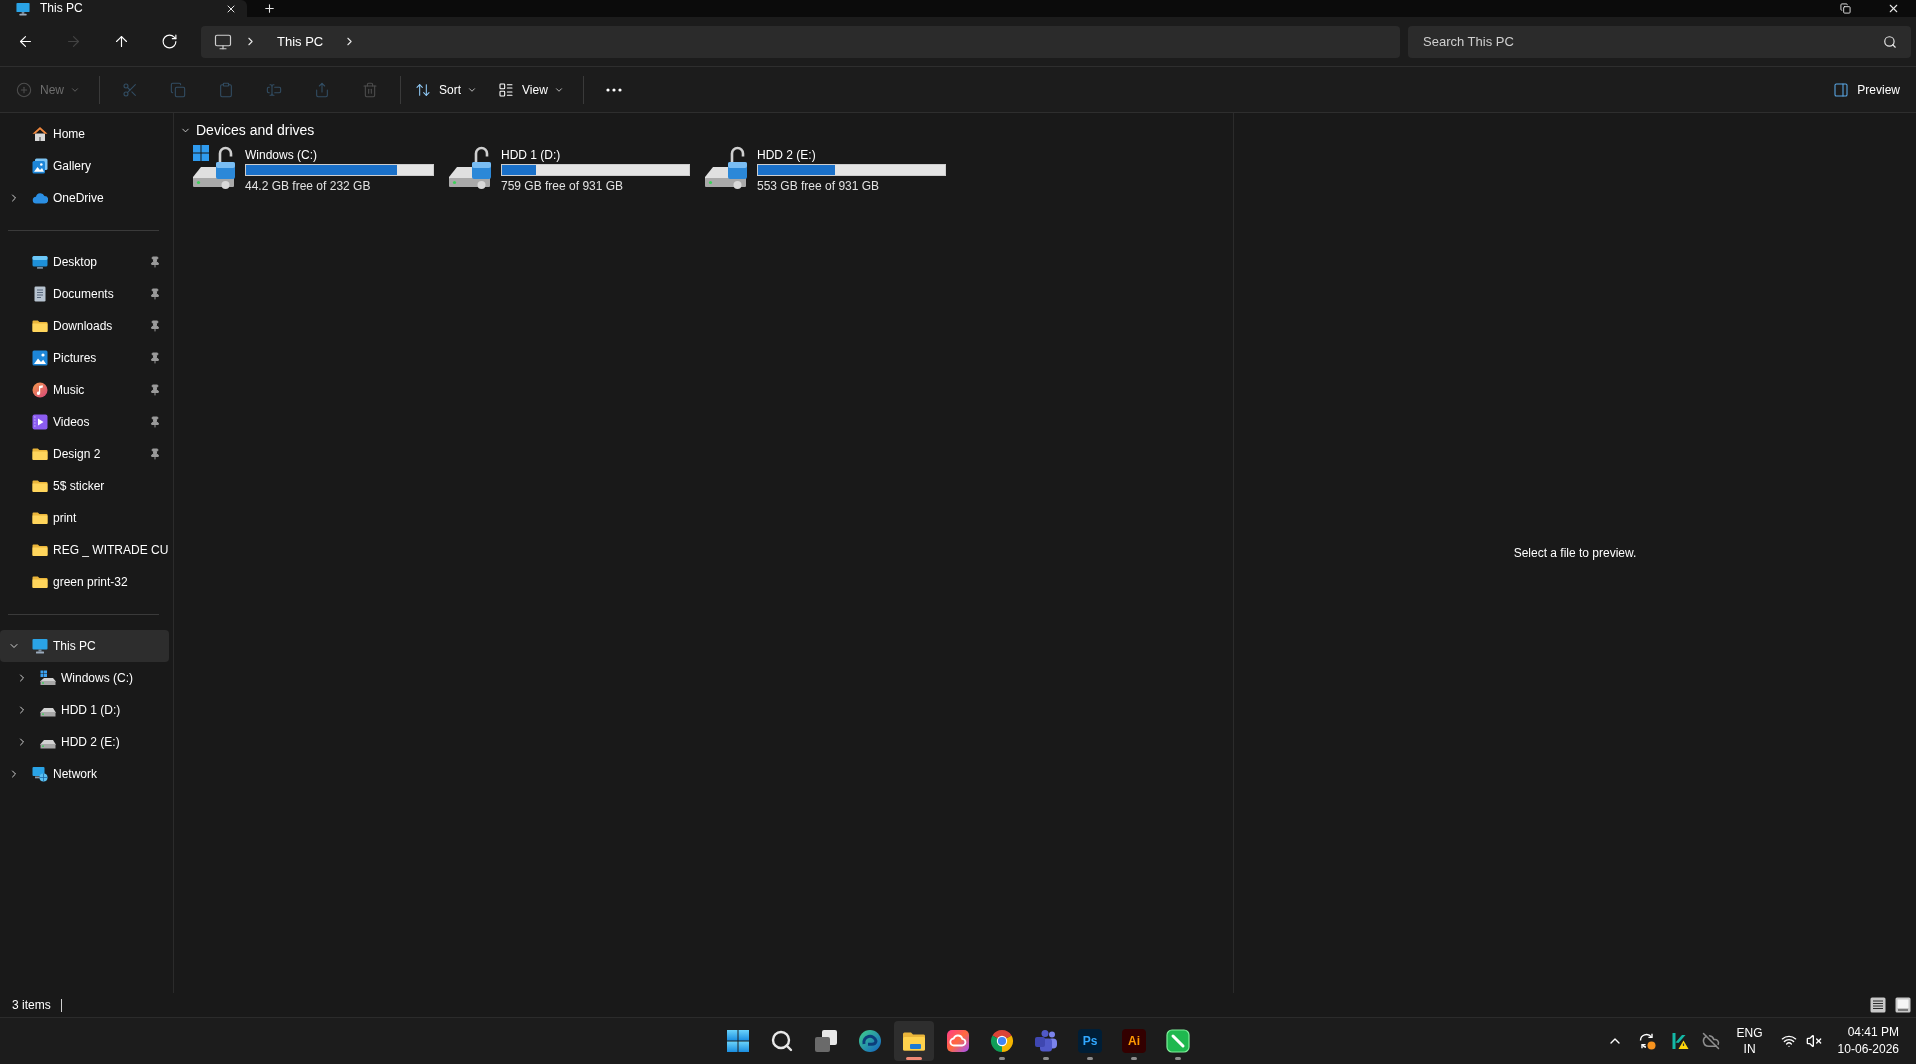 The width and height of the screenshot is (1916, 1064). I want to click on sidebar-item: print, so click(84, 518).